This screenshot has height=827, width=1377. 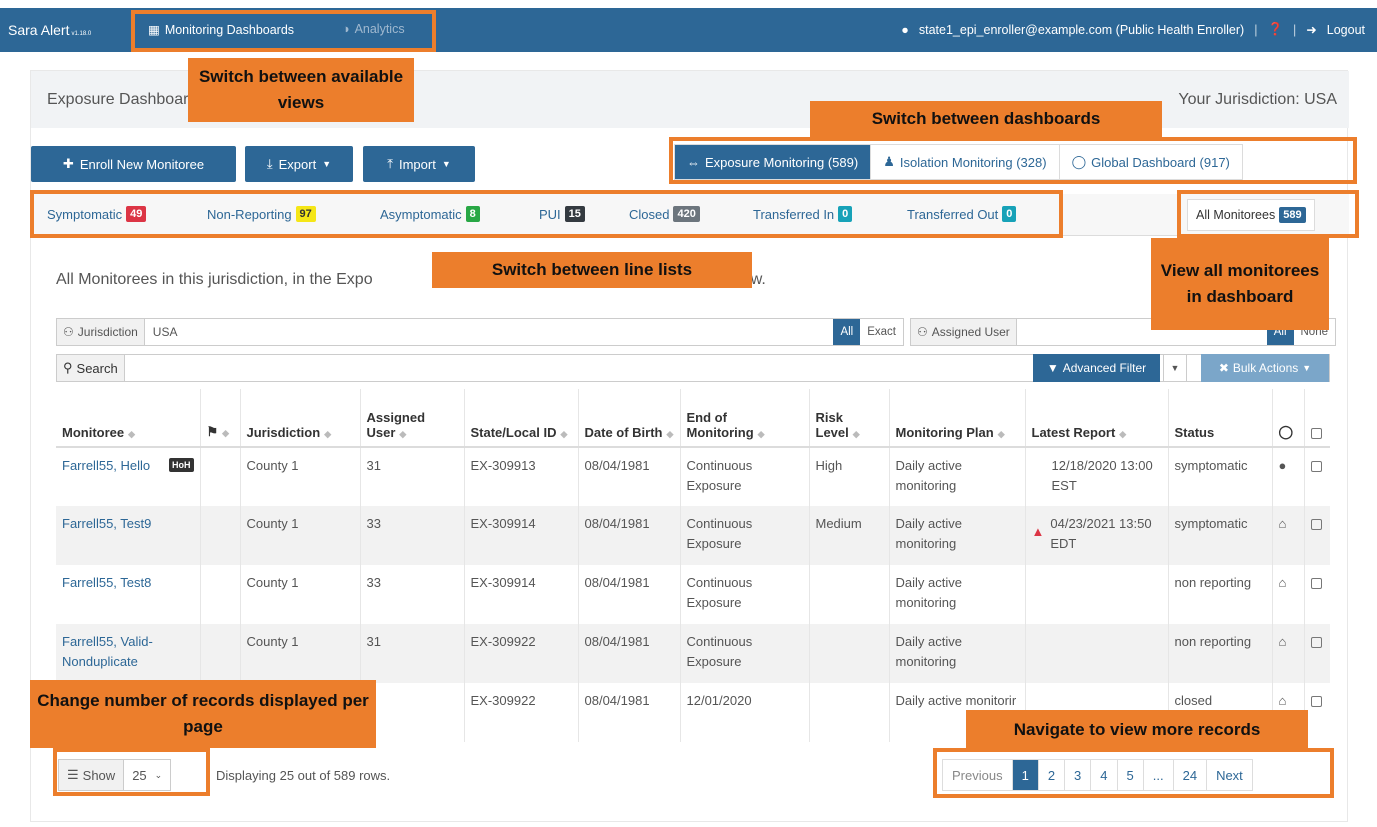 I want to click on logout-link: Logout, so click(x=1346, y=30).